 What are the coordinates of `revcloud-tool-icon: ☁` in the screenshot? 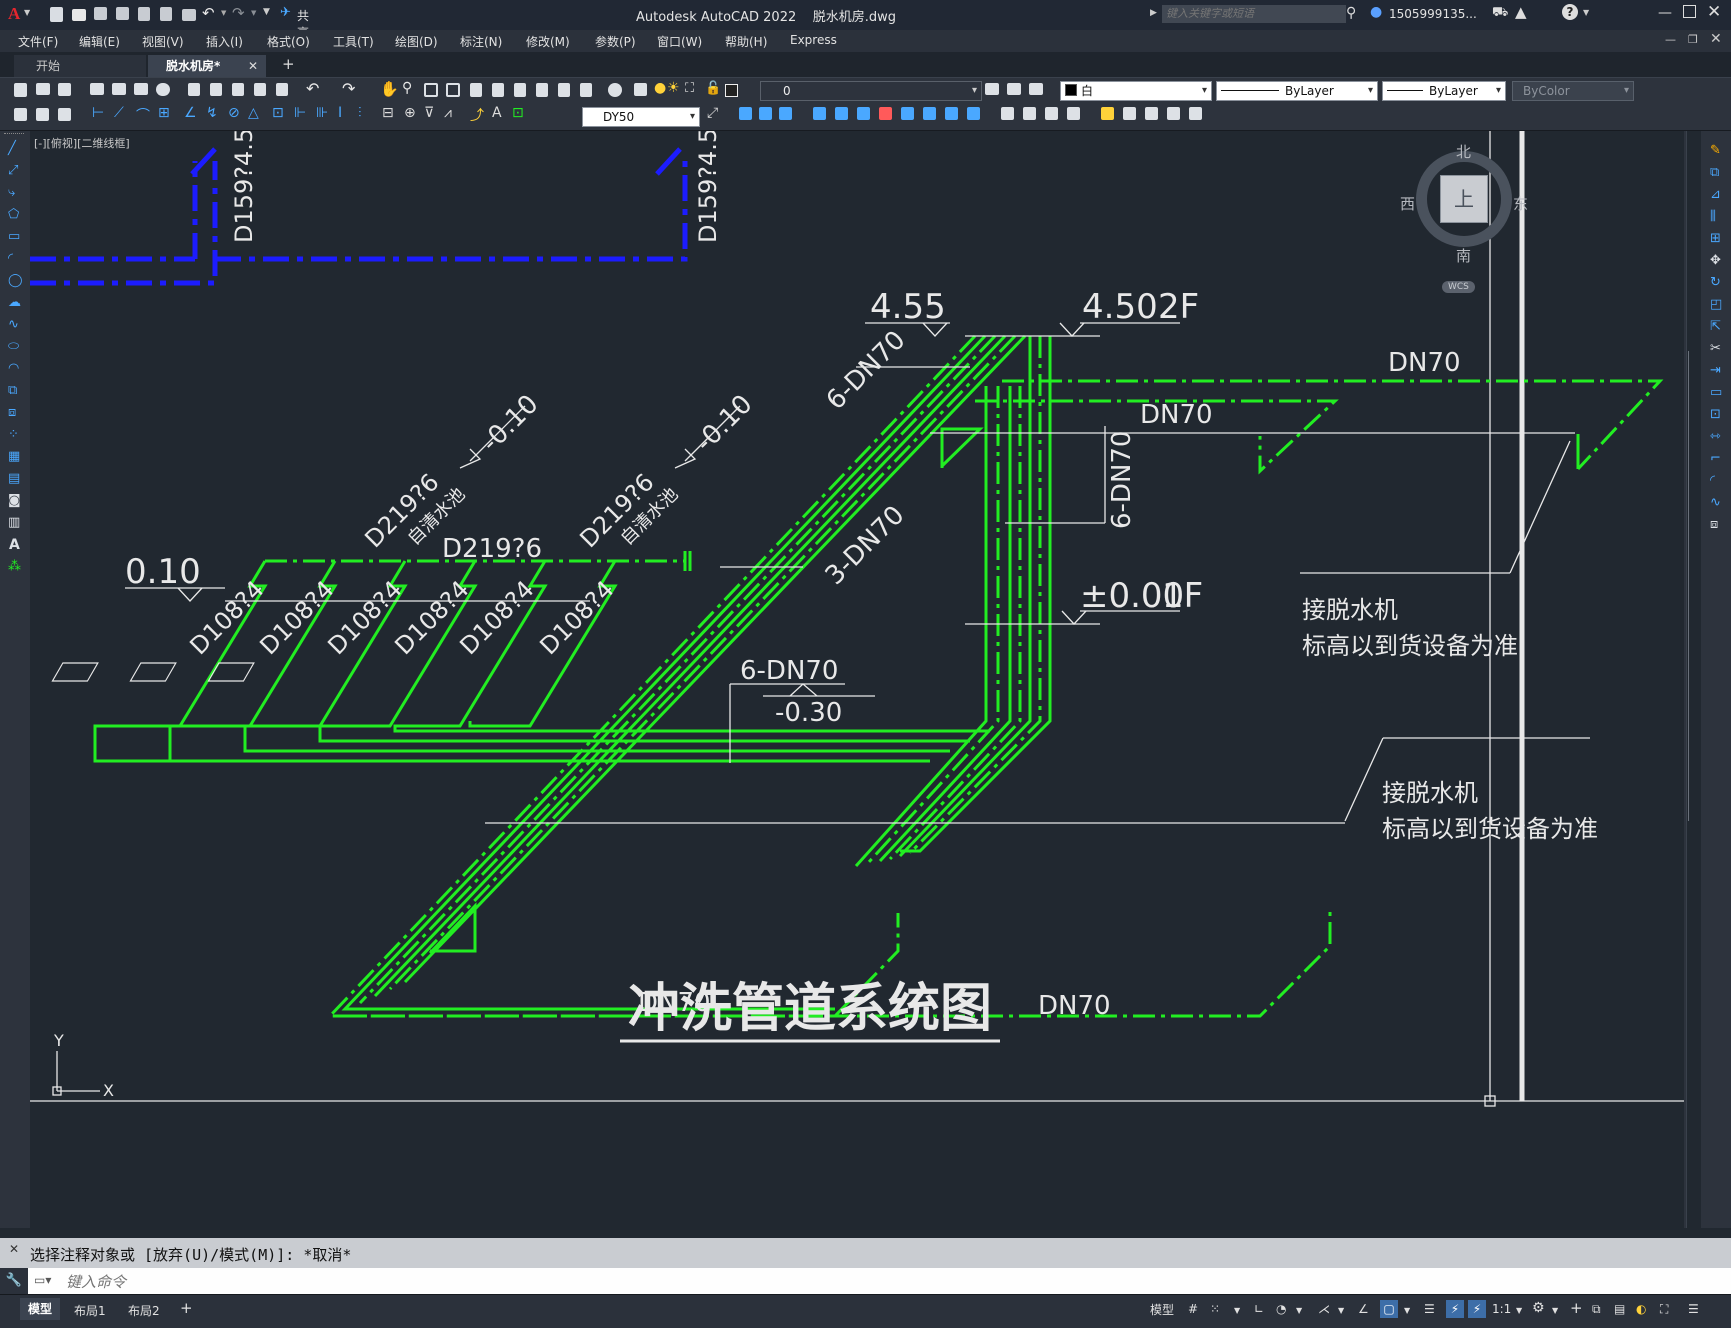 It's located at (14, 302).